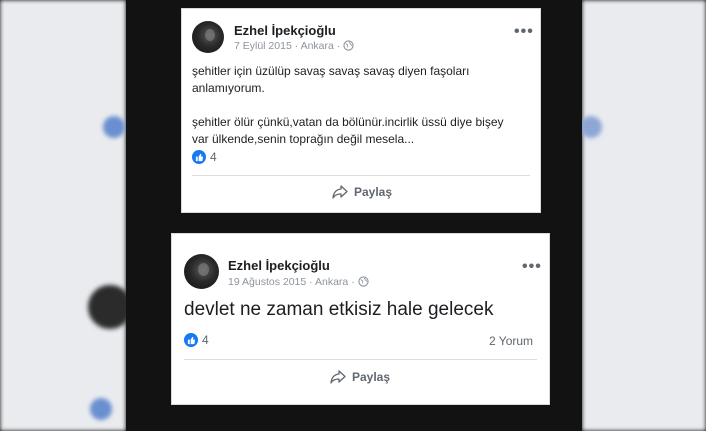  Describe the element at coordinates (228, 88) in the screenshot. I see `text-line: anlamıyorum.` at that location.